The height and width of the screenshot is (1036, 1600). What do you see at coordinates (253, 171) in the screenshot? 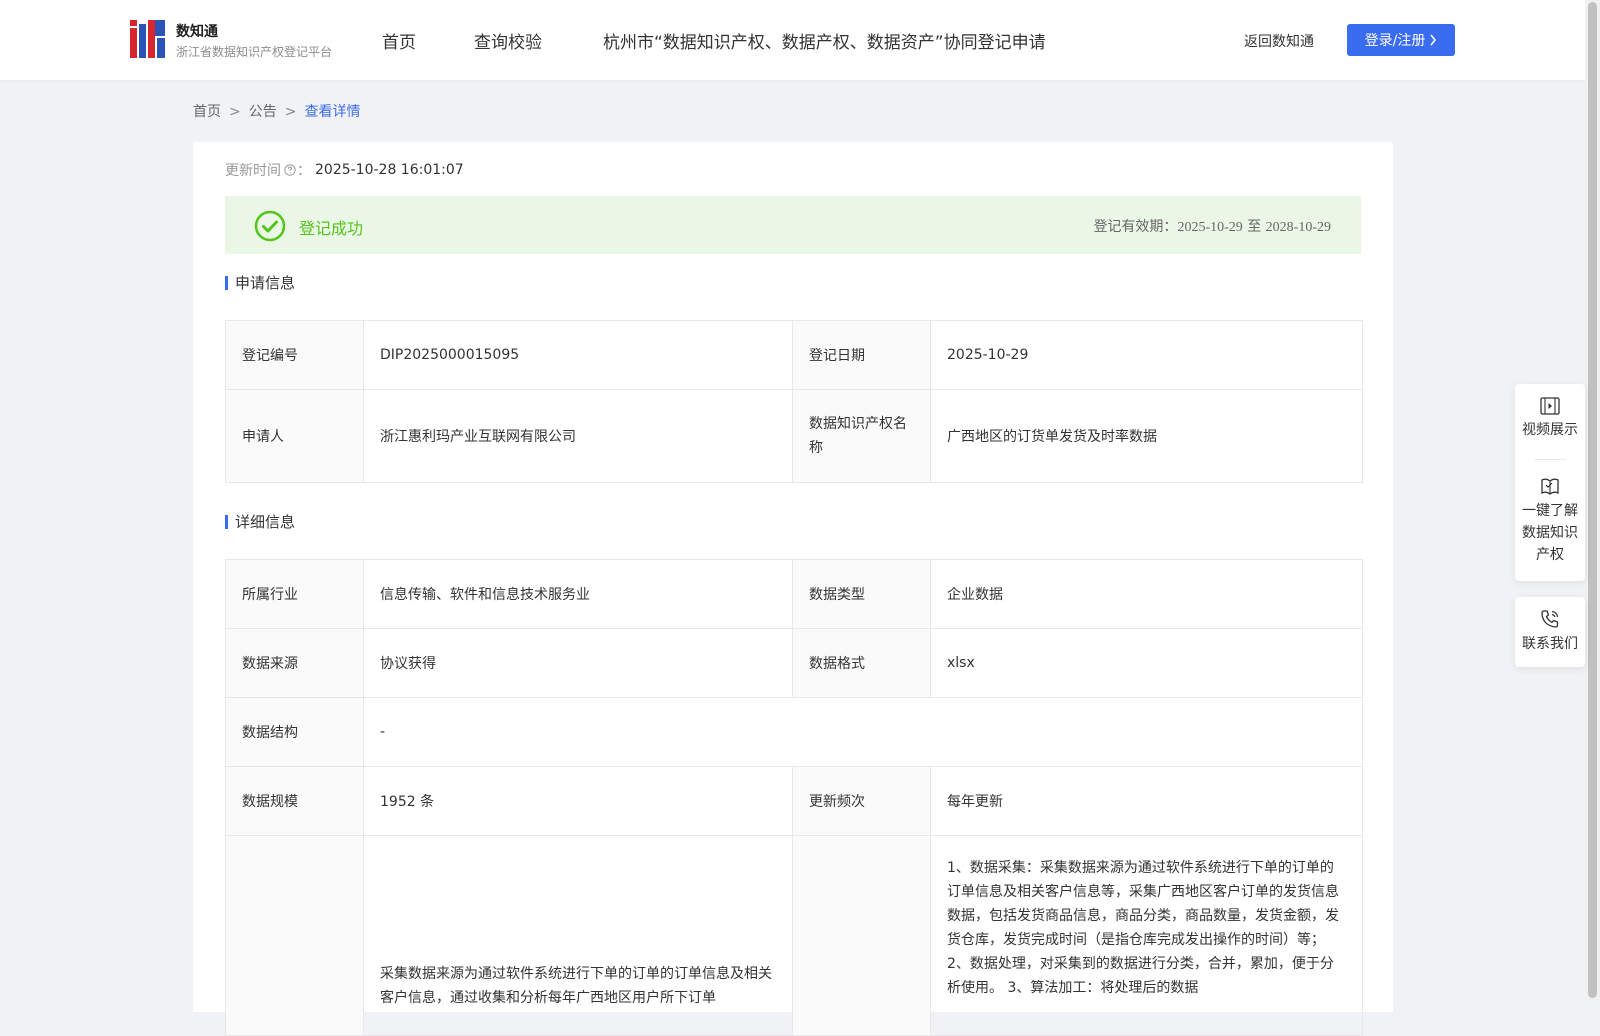
I see `update-time-label: 更新时间` at bounding box center [253, 171].